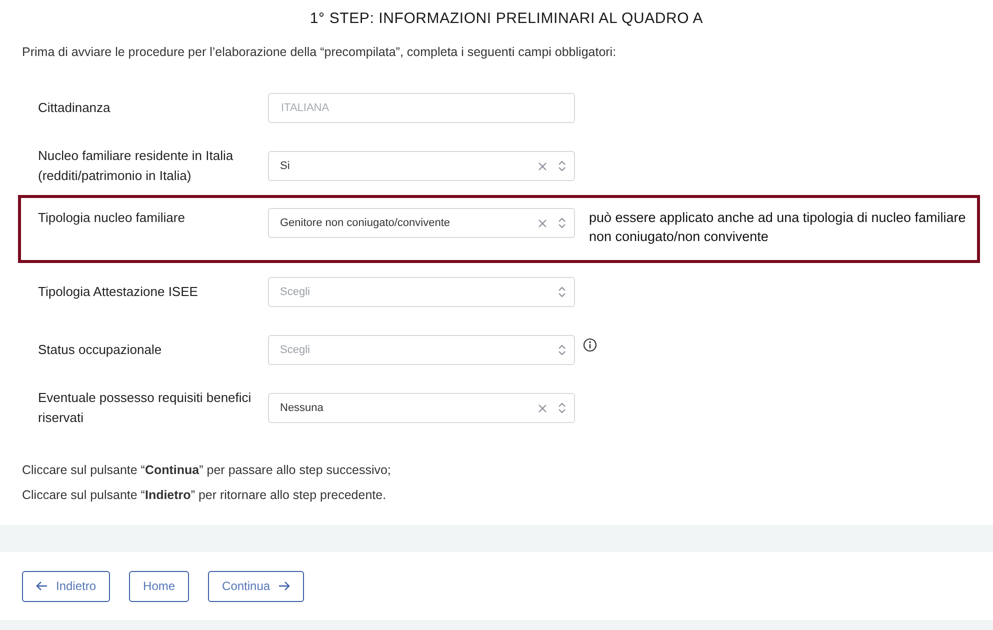  I want to click on select-value: Nessuna, so click(302, 408).